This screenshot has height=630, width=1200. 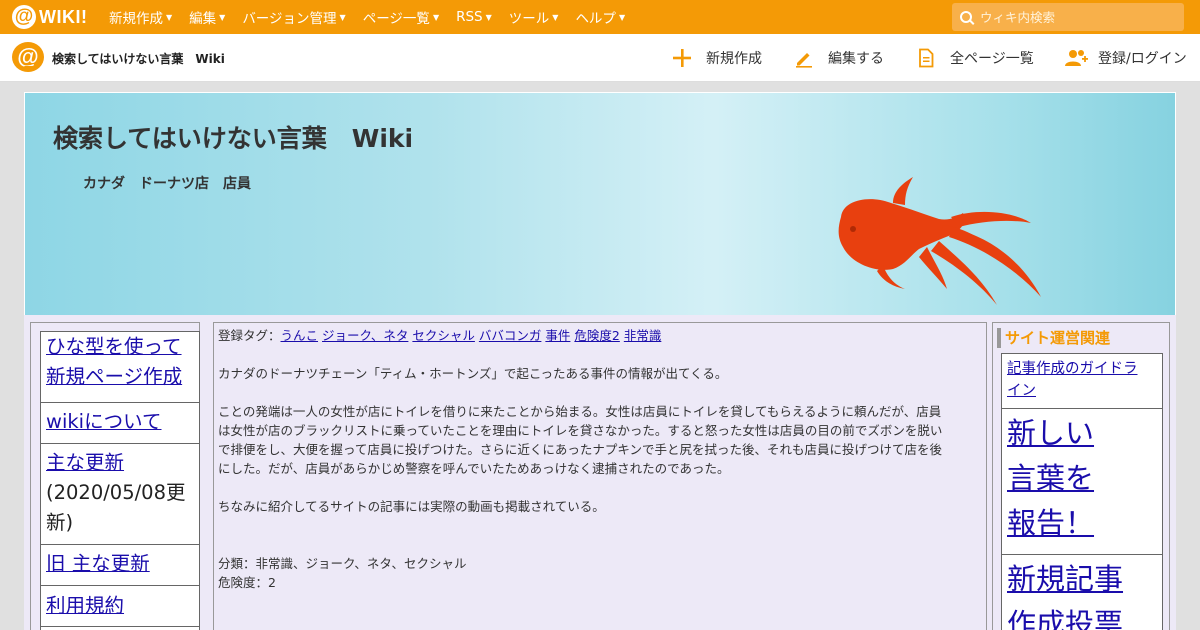 I want to click on tag-line: 登録タグ：うんこ ジョーク、ネタ セクシャル ババコンガ 事件 危険度2 非常識, so click(x=600, y=335).